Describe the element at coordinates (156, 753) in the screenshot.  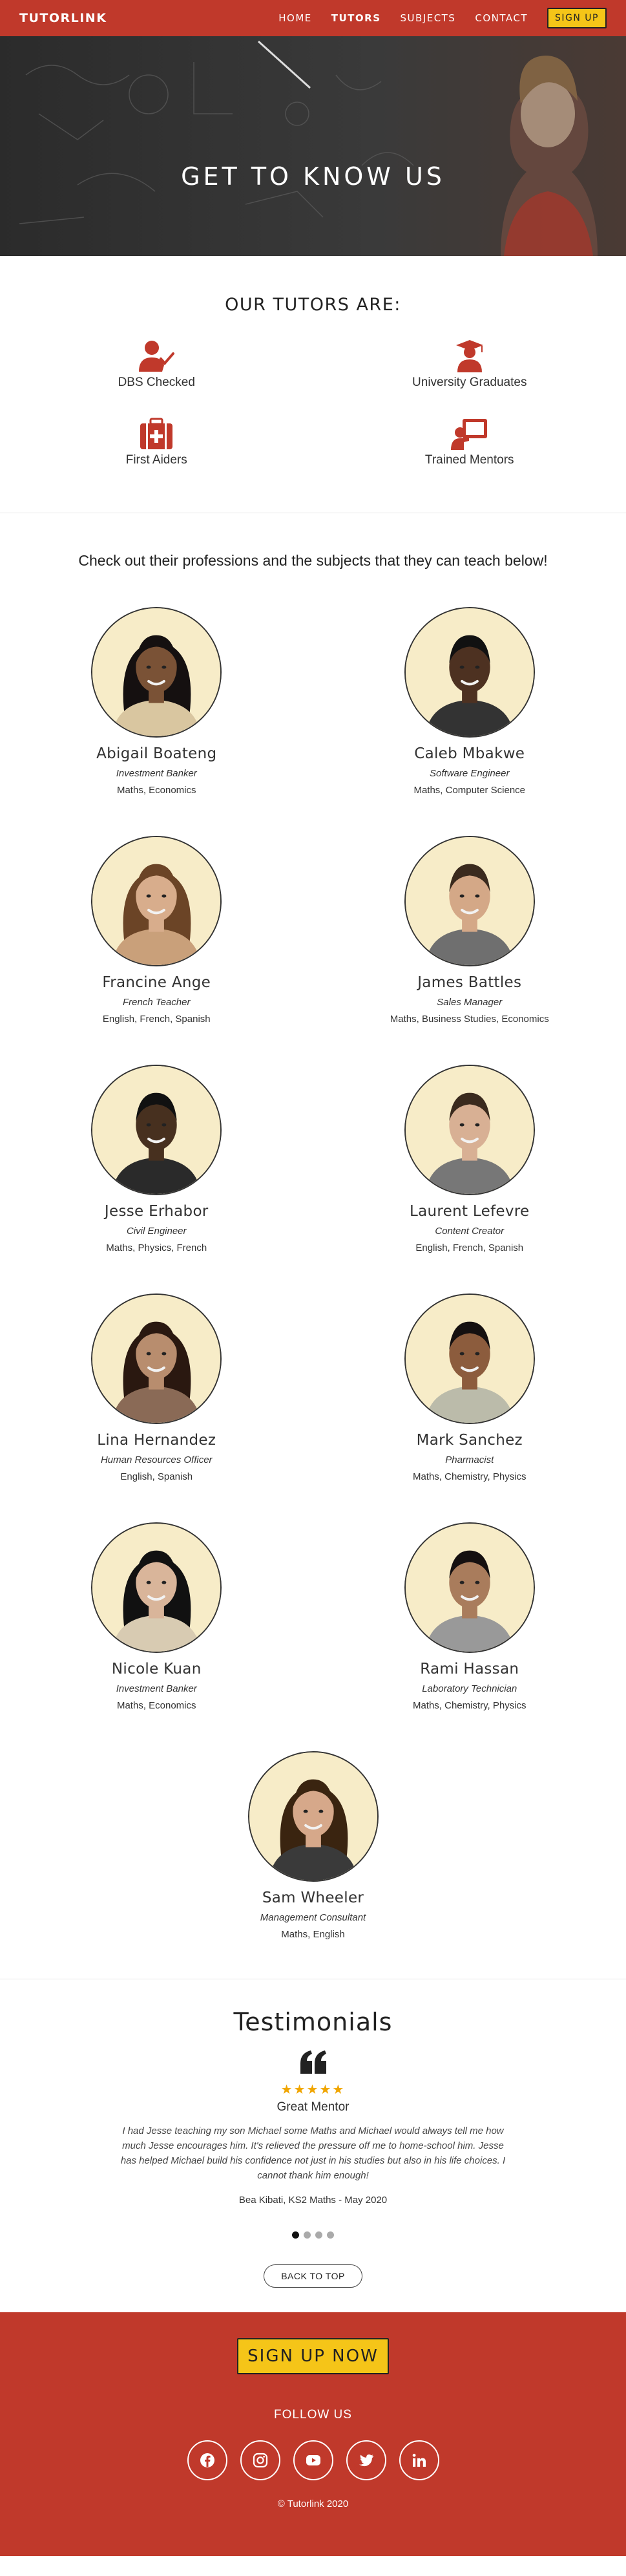
I see `tutor-name: Abigail Boateng` at that location.